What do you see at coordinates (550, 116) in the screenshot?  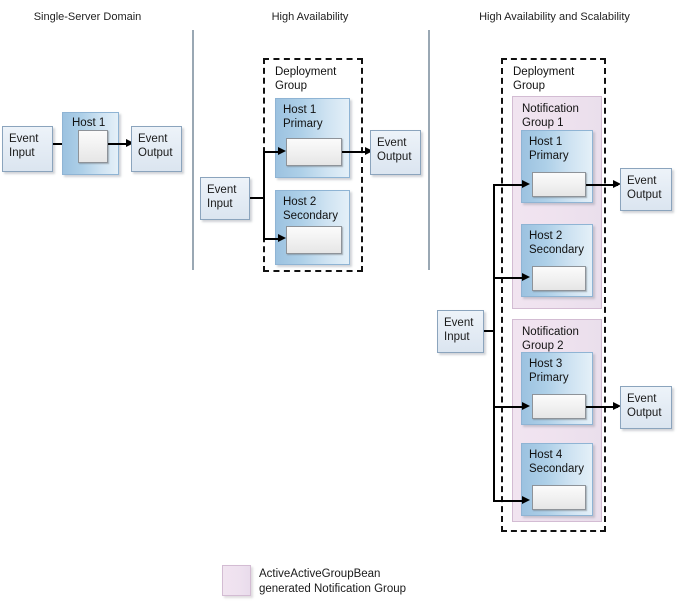 I see `p3-notification-group-1-label: Notification Group 1` at bounding box center [550, 116].